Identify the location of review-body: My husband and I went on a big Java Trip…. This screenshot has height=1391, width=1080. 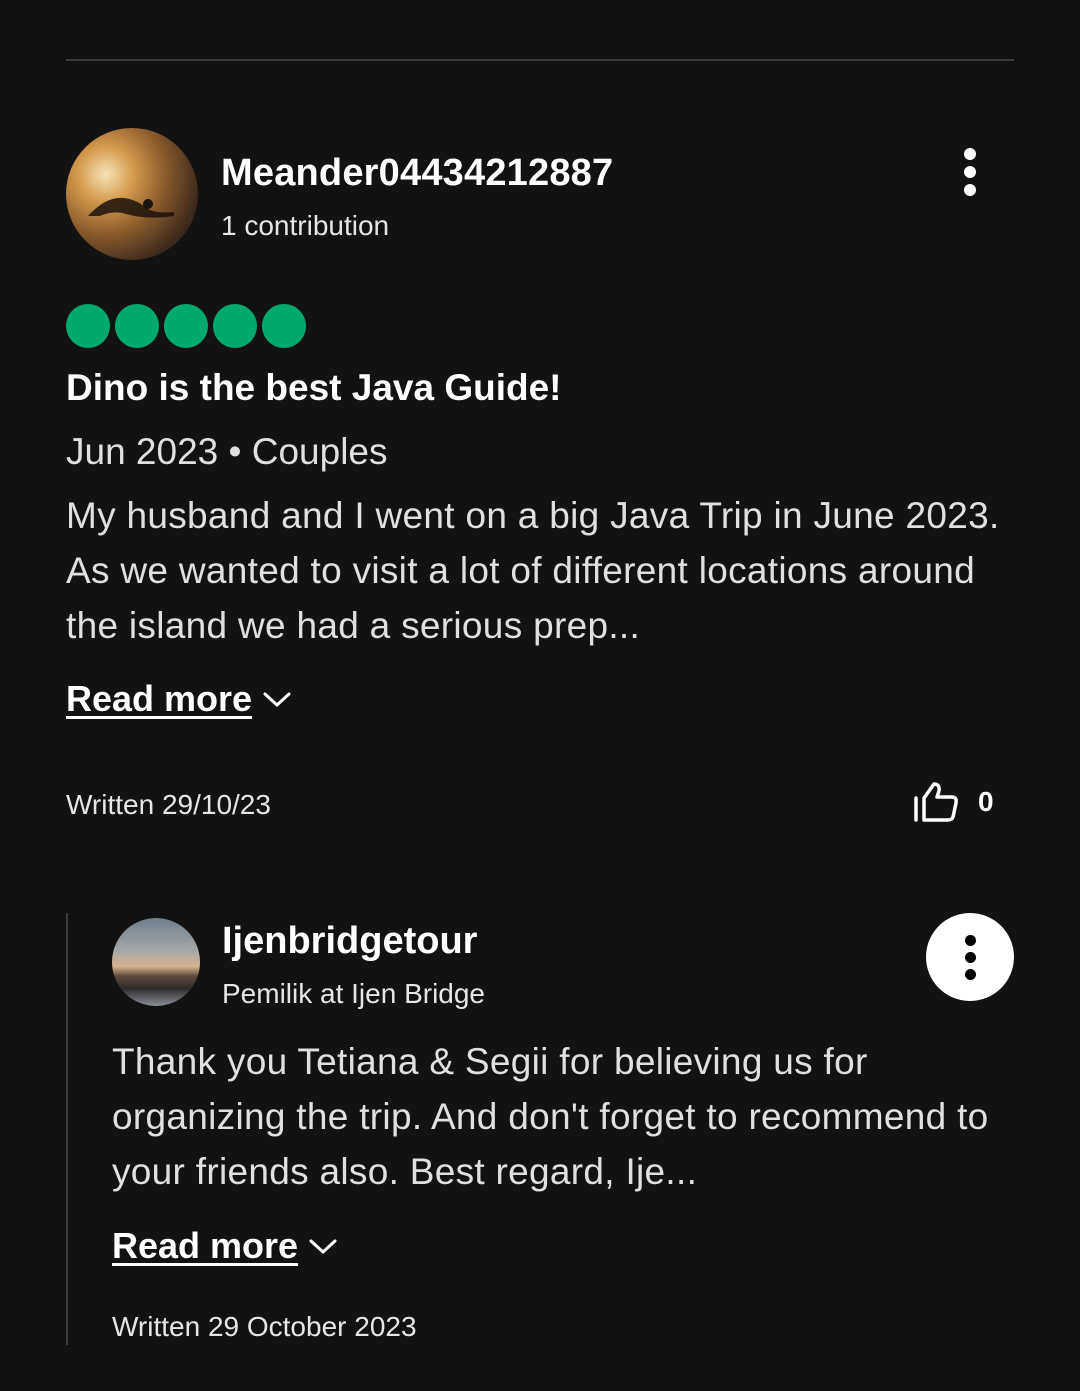
(533, 570).